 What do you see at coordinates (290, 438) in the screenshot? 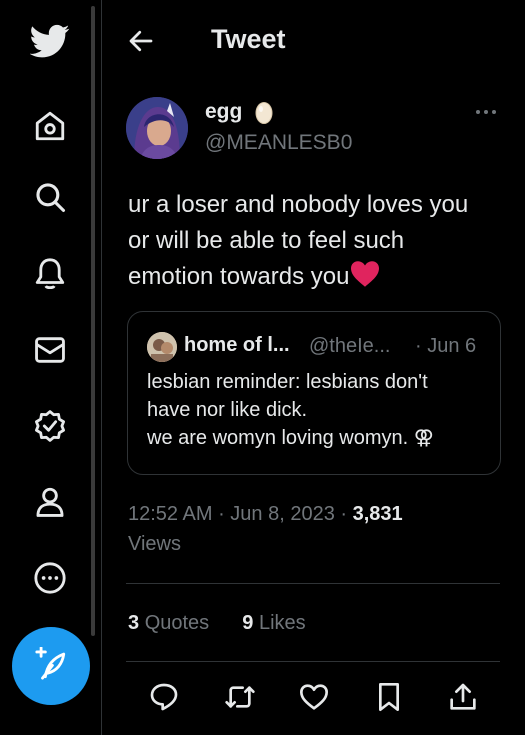
I see `quoted-text-line: we are womyn loving womyn. ⚢` at bounding box center [290, 438].